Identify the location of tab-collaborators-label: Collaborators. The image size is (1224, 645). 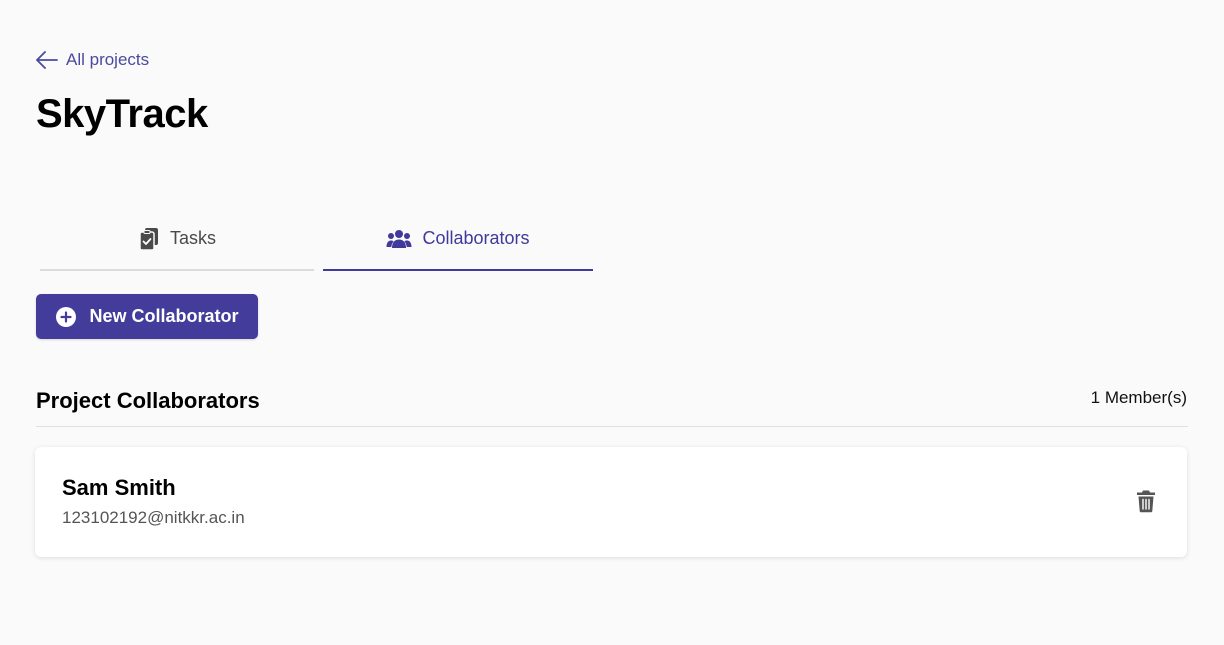
(476, 238).